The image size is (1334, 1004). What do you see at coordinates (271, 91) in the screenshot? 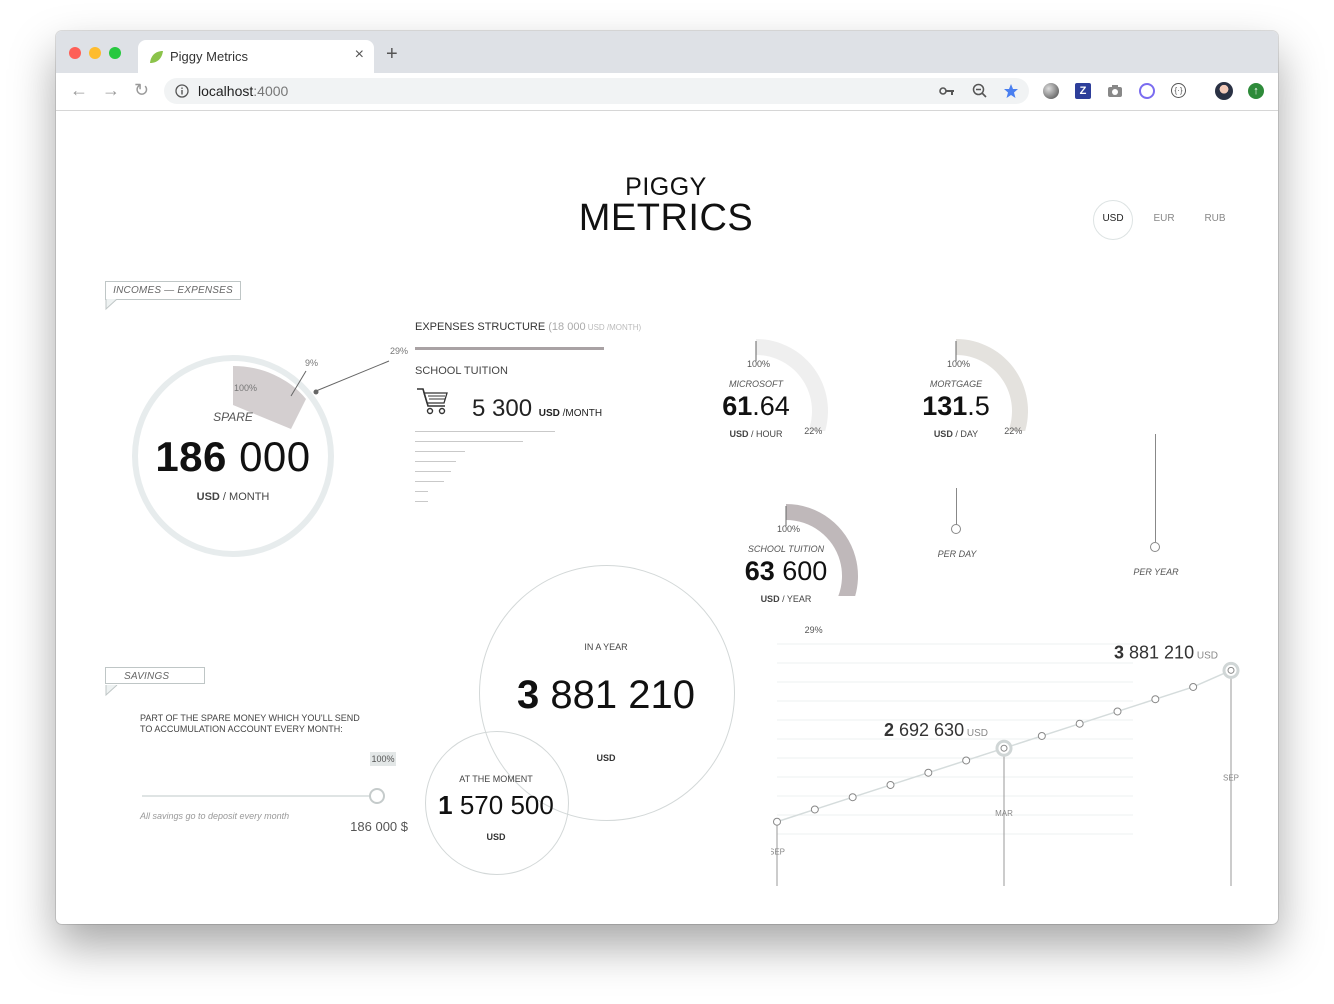
I see `url-port: :4000` at bounding box center [271, 91].